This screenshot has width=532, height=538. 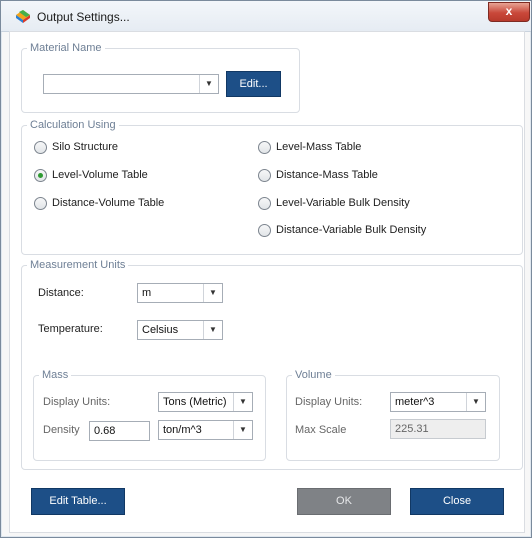 What do you see at coordinates (149, 418) in the screenshot?
I see `mass-group` at bounding box center [149, 418].